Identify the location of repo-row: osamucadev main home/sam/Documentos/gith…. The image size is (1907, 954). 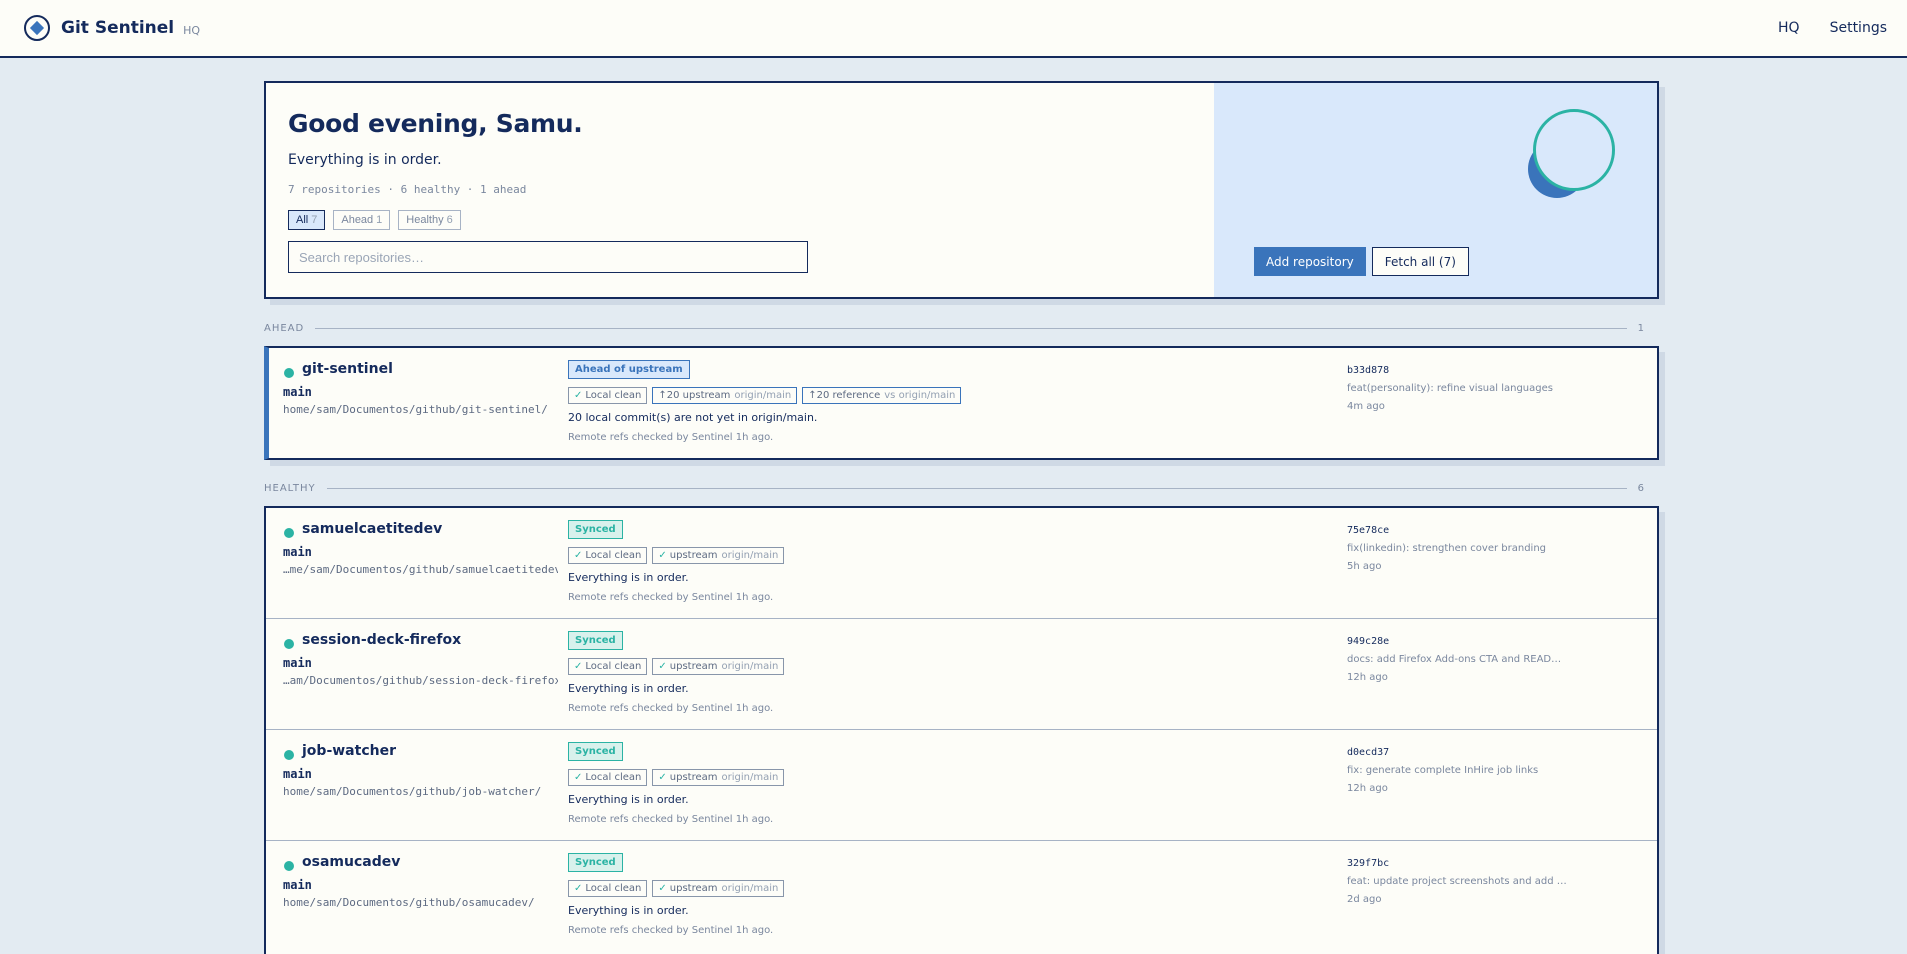
(961, 896).